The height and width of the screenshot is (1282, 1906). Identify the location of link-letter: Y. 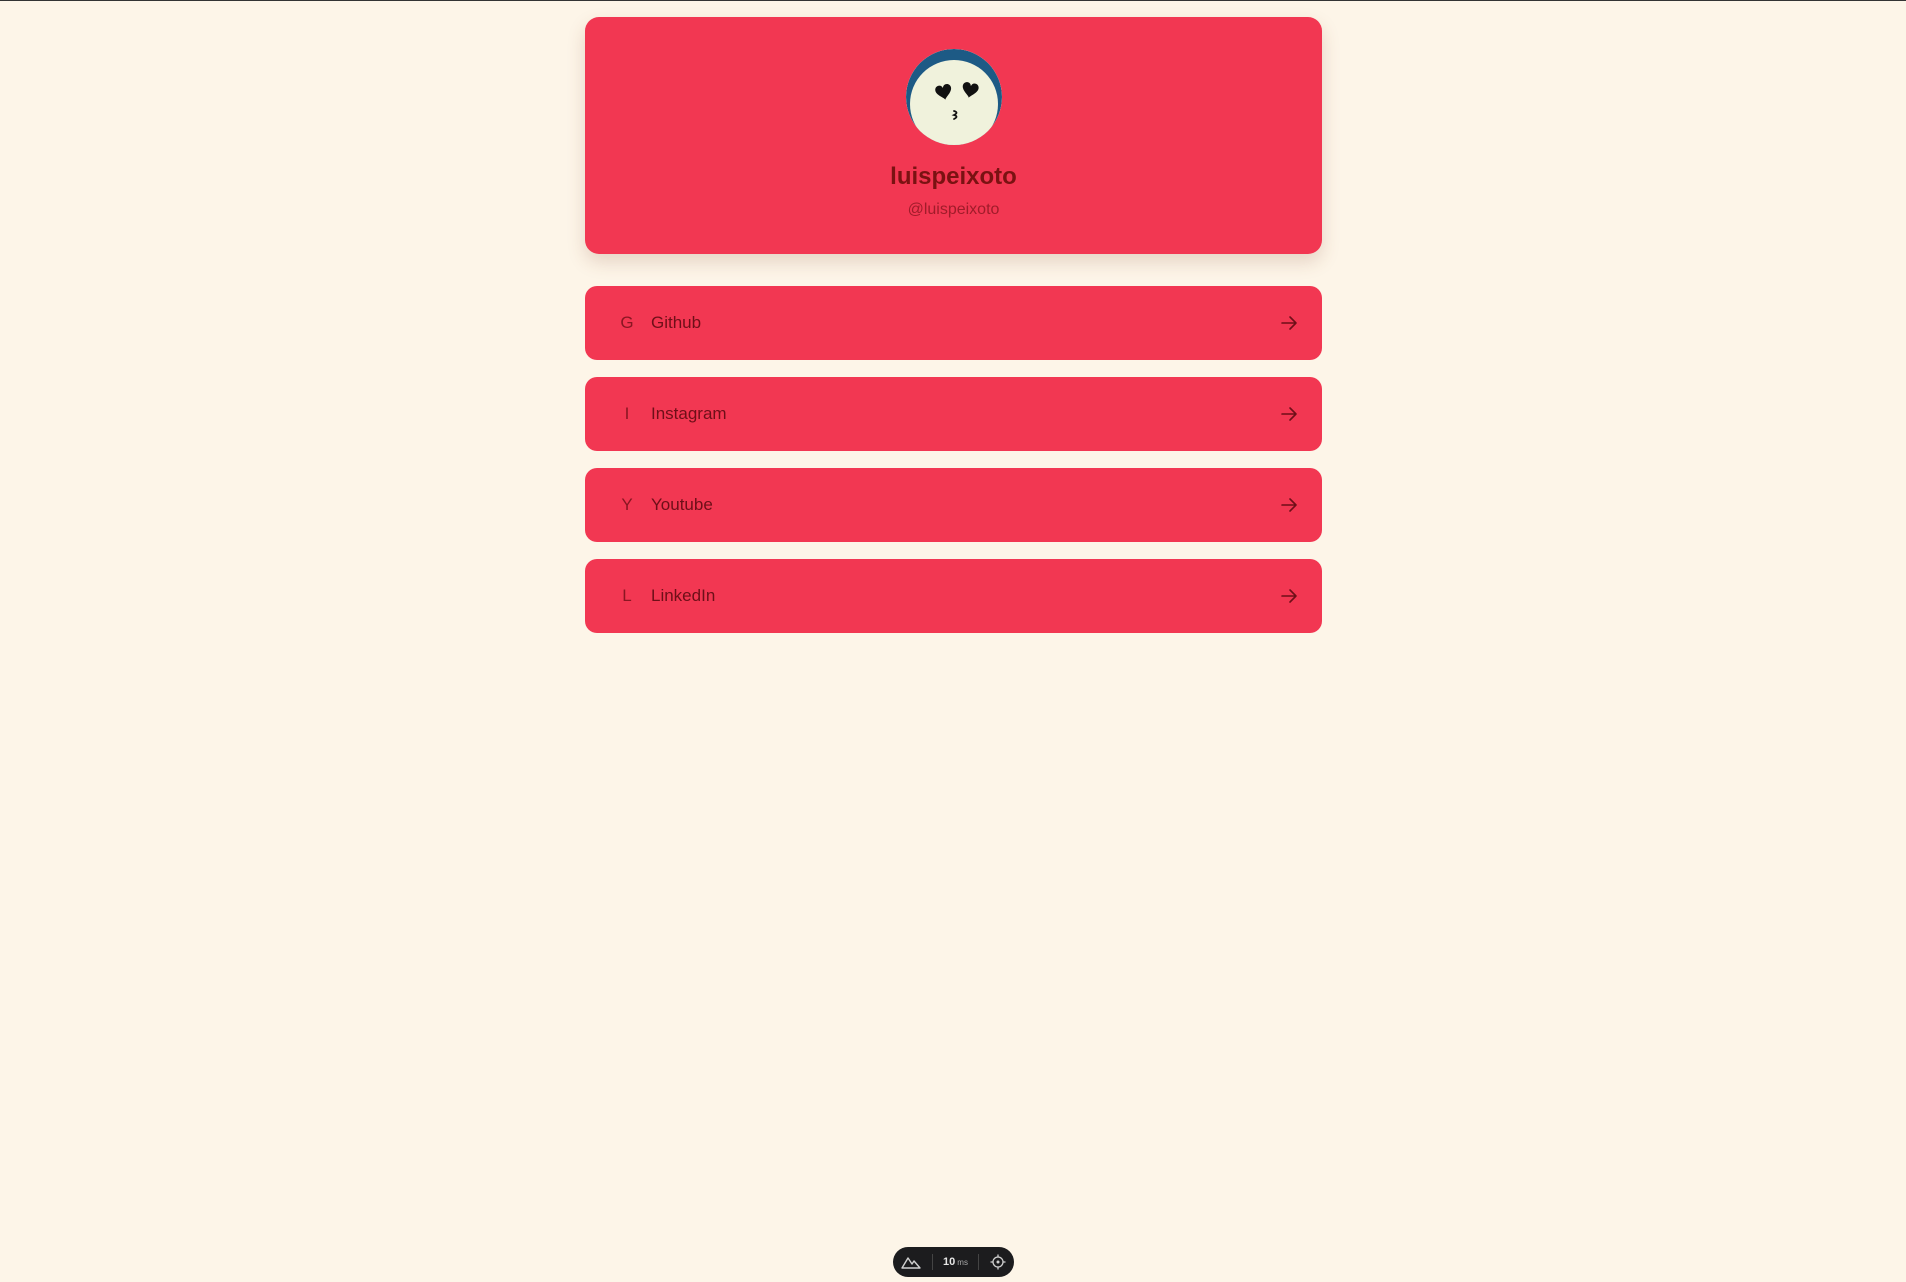
(627, 504).